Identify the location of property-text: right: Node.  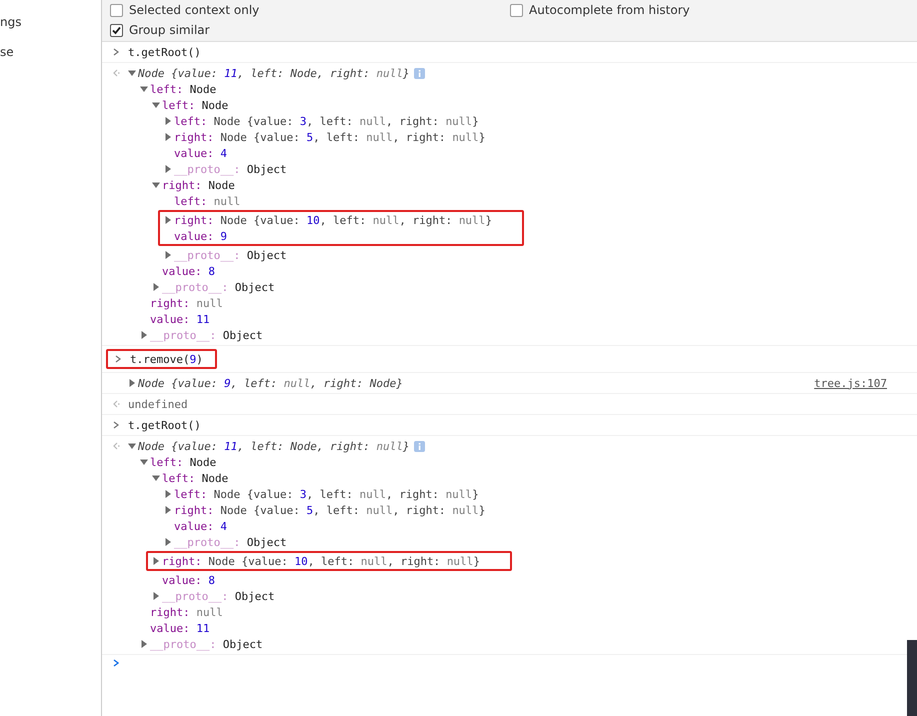
(198, 185).